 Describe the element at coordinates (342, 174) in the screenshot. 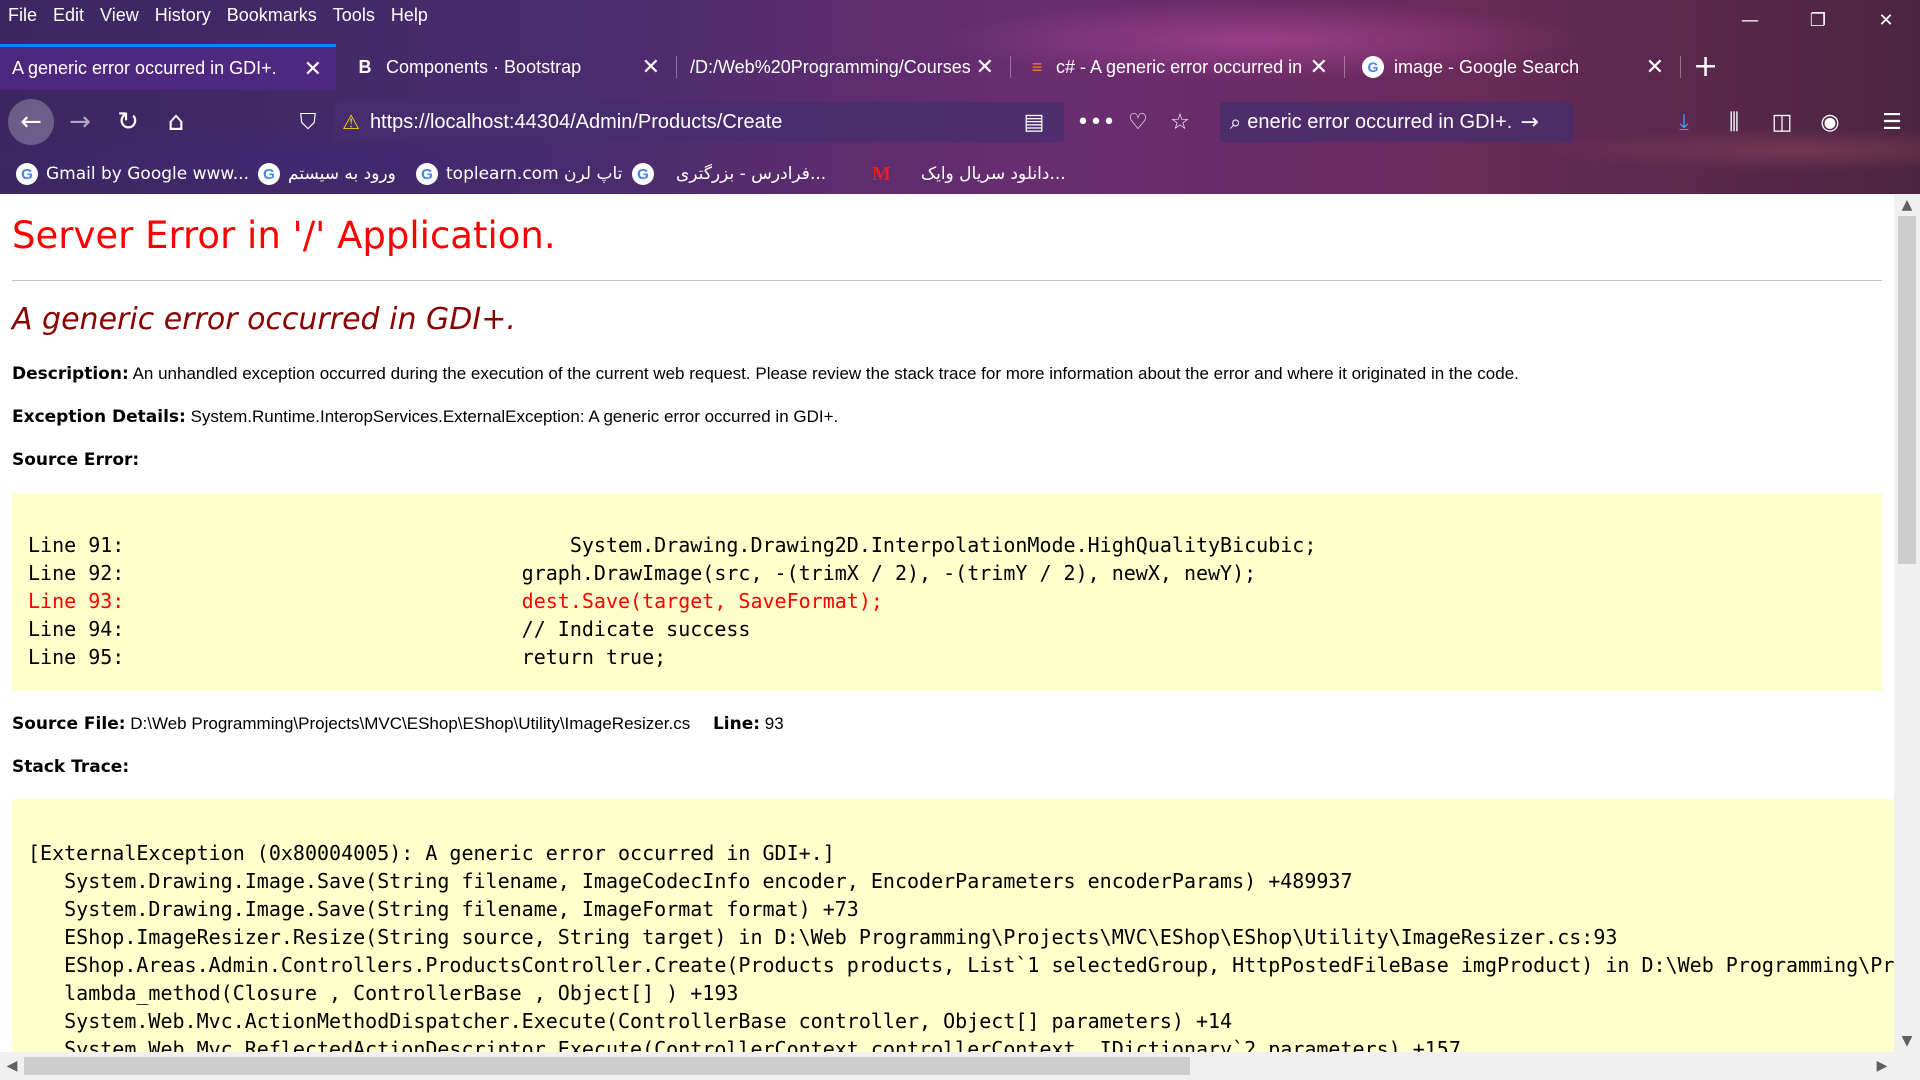

I see `bookmark-label: ورود به سیستم` at that location.